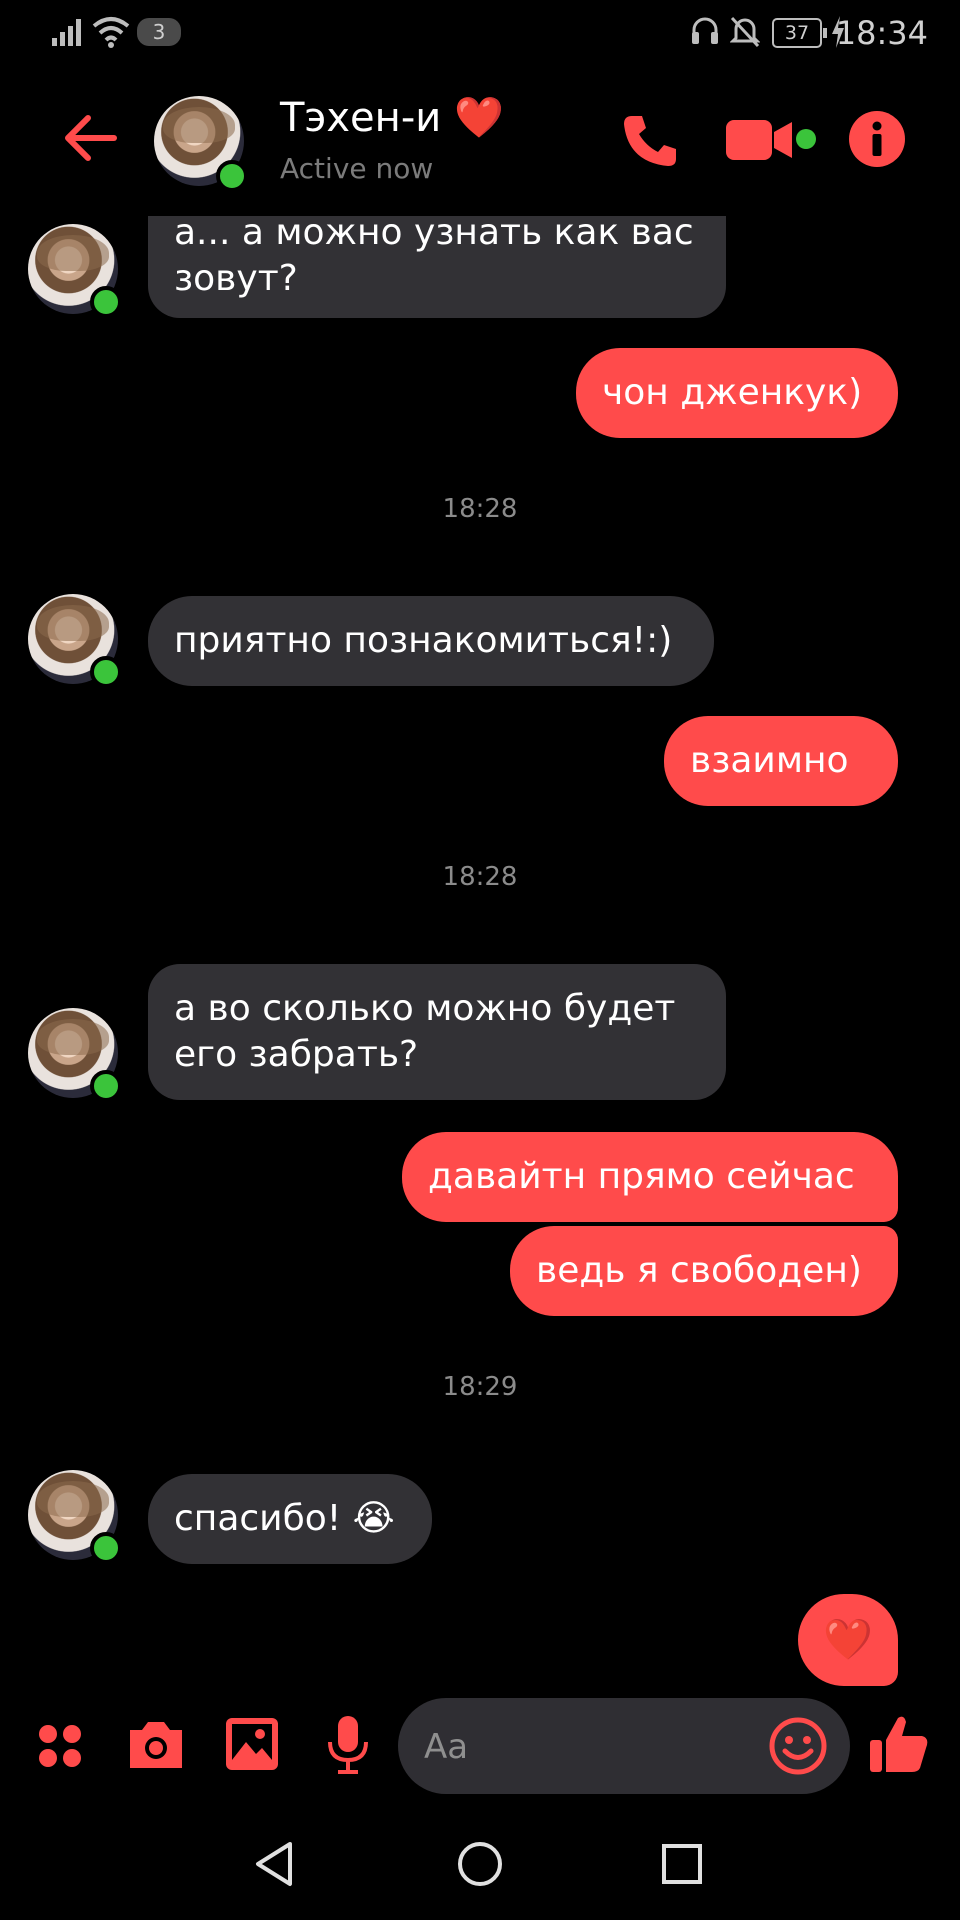 Image resolution: width=960 pixels, height=1920 pixels. I want to click on clock: 18:34, so click(881, 33).